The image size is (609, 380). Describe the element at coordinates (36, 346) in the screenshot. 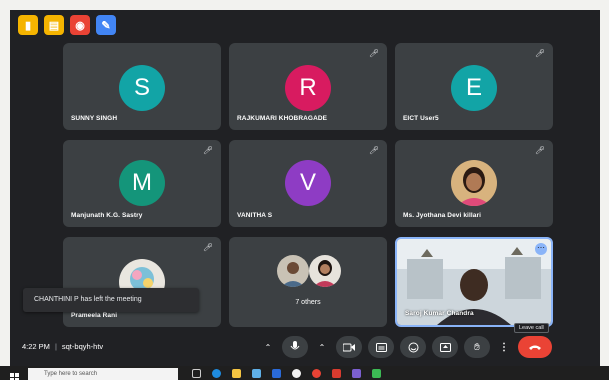

I see `meeting-time: 4:22 PM` at that location.